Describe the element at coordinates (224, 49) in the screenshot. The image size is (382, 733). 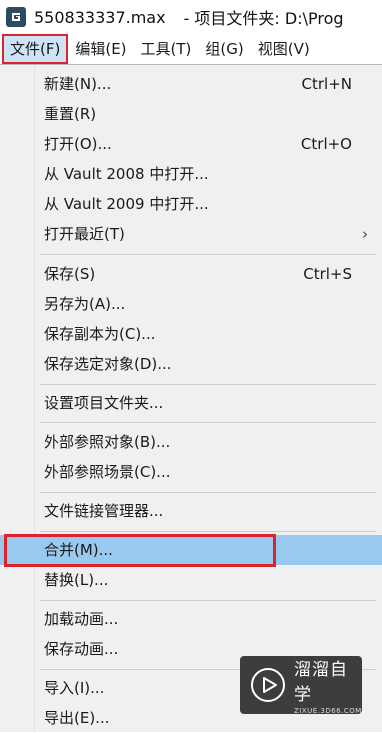
I see `menu-group: 组(G)` at that location.